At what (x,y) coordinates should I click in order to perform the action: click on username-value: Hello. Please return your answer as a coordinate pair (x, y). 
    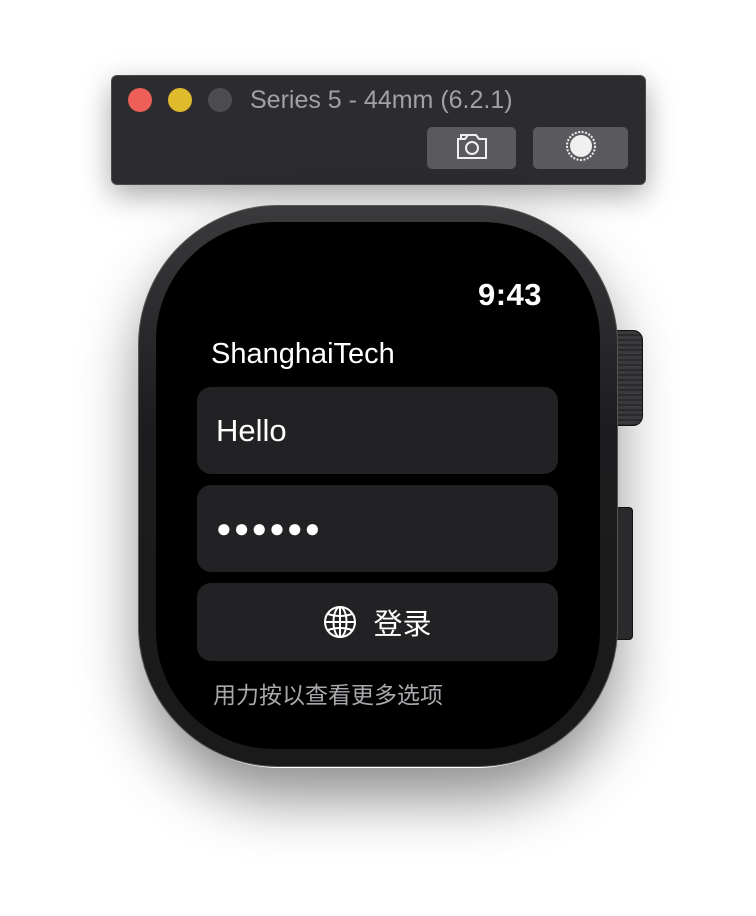
    Looking at the image, I should click on (251, 430).